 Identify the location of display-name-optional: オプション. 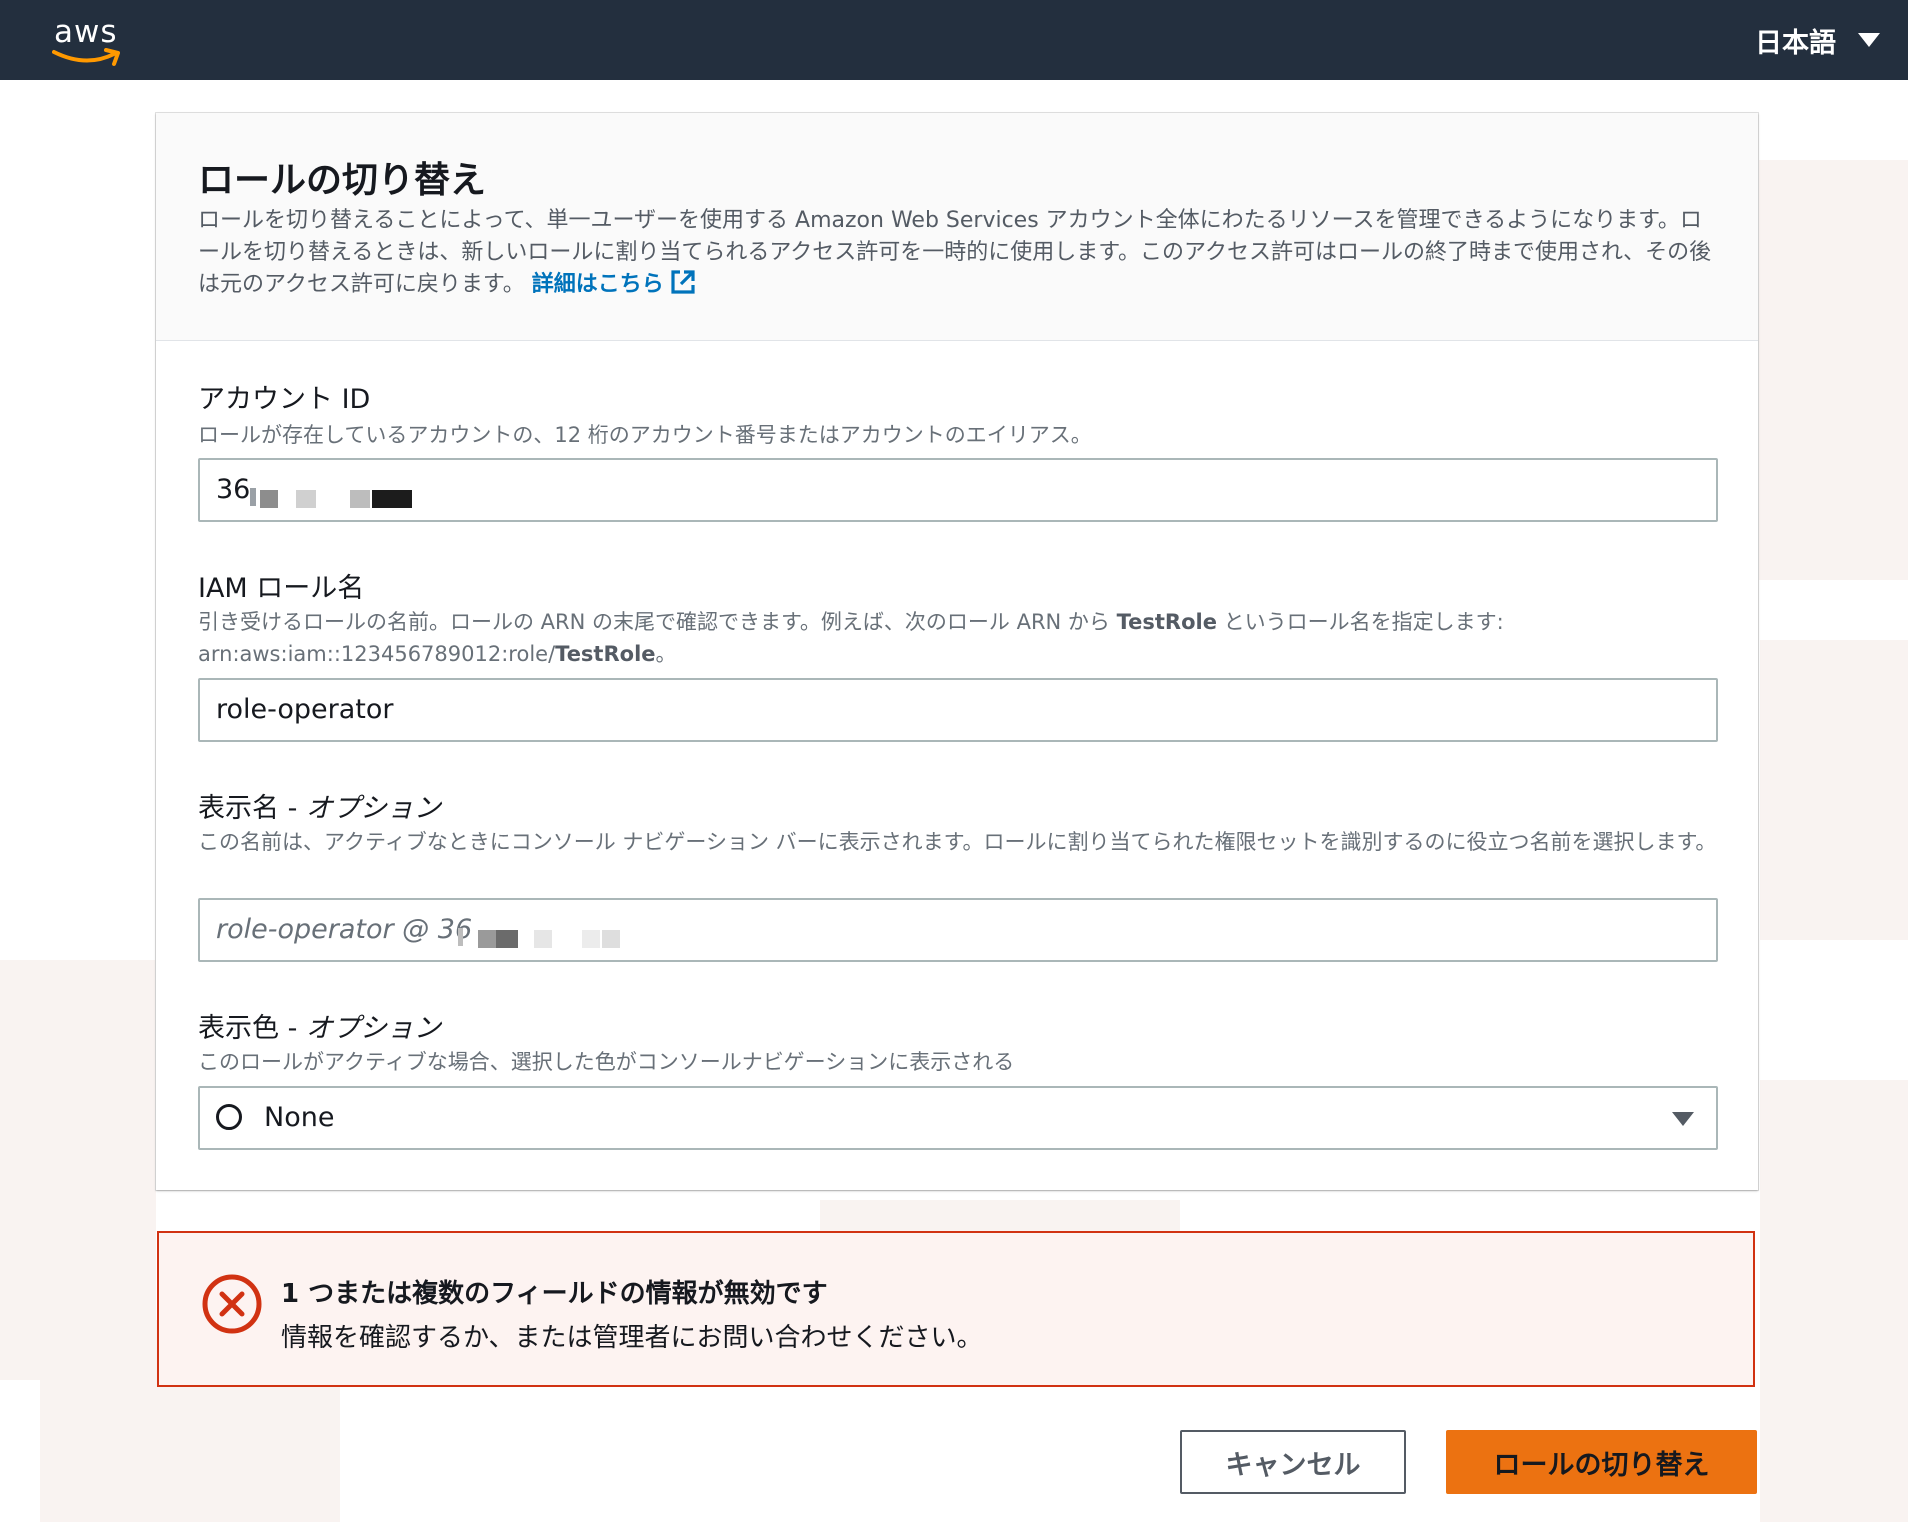
(373, 808).